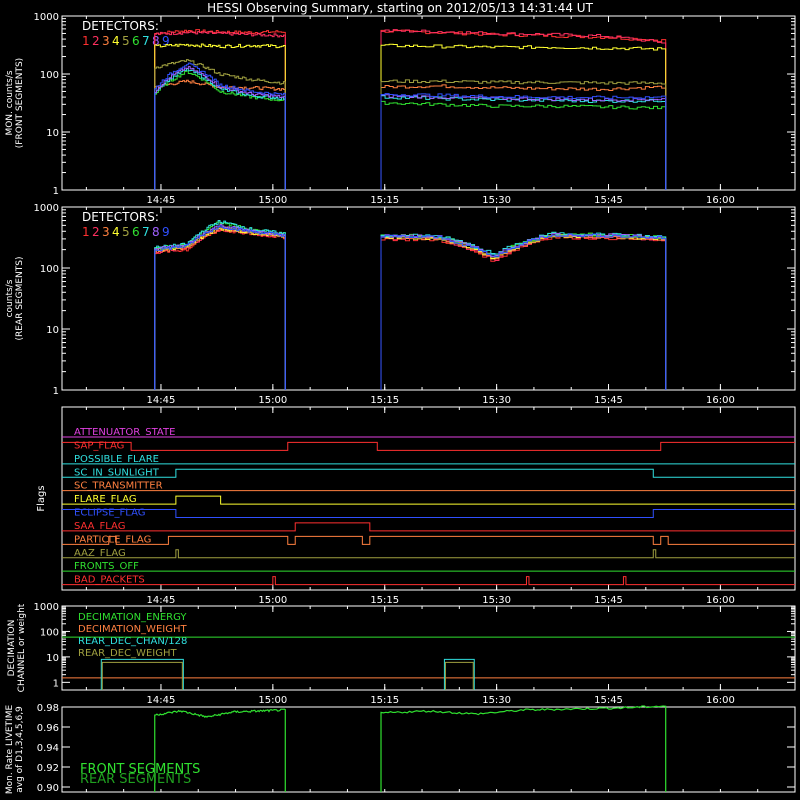  I want to click on rear-rates-series-2-seg2, so click(523, 312).